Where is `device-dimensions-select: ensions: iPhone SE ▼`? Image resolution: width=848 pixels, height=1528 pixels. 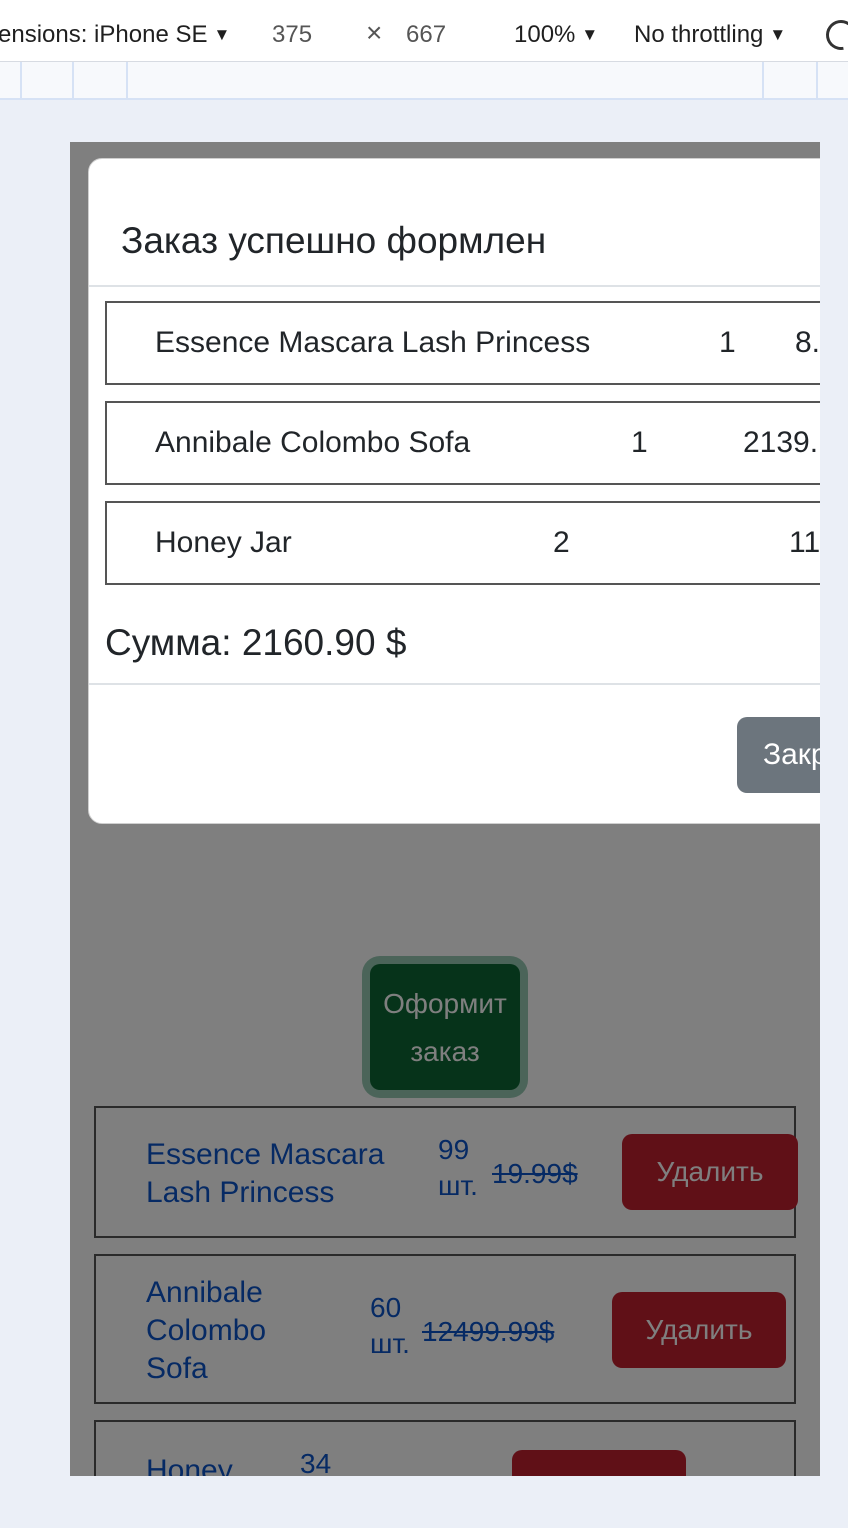 device-dimensions-select: ensions: iPhone SE ▼ is located at coordinates (115, 35).